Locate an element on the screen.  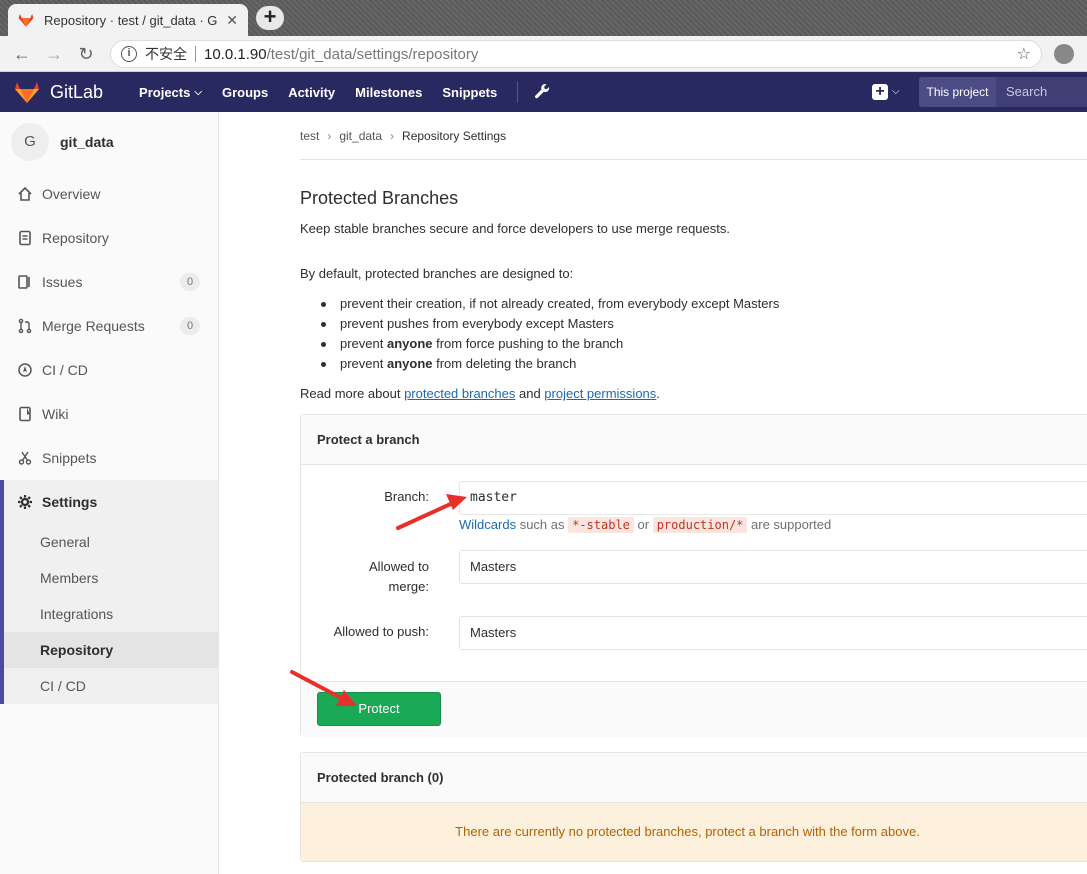
protect-button: Protect is located at coordinates (379, 709).